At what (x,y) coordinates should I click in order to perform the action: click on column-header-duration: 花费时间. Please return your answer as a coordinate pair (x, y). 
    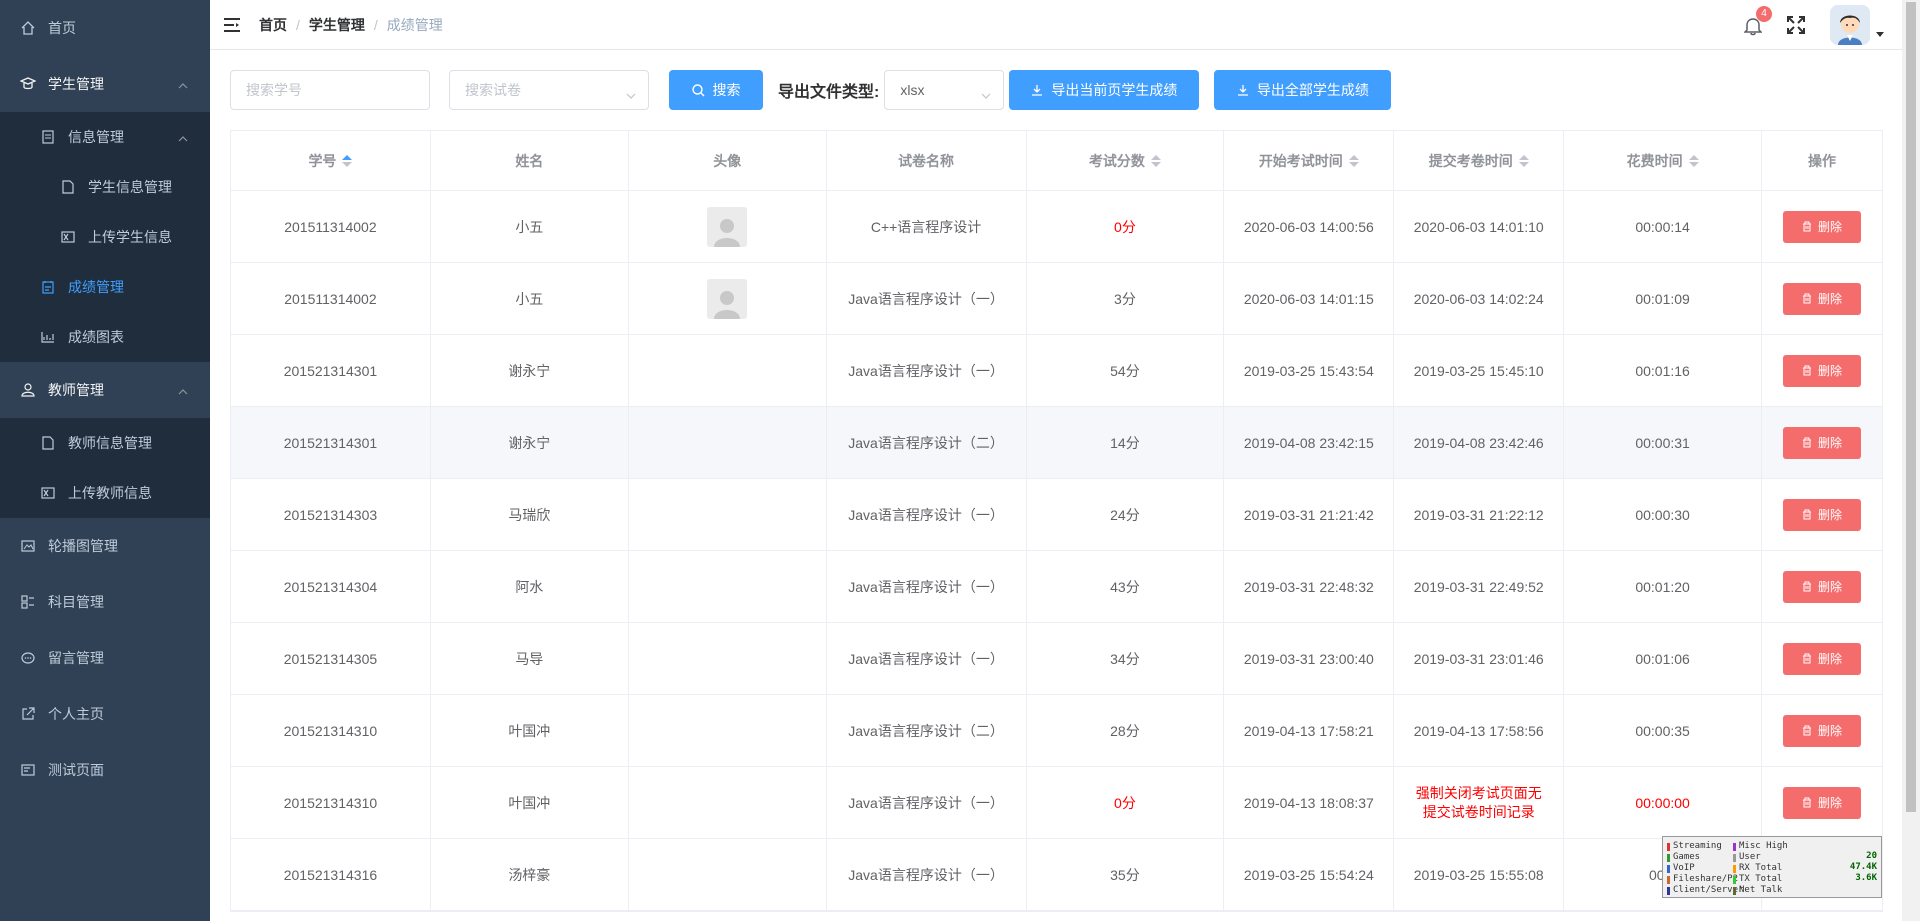
    Looking at the image, I should click on (1663, 160).